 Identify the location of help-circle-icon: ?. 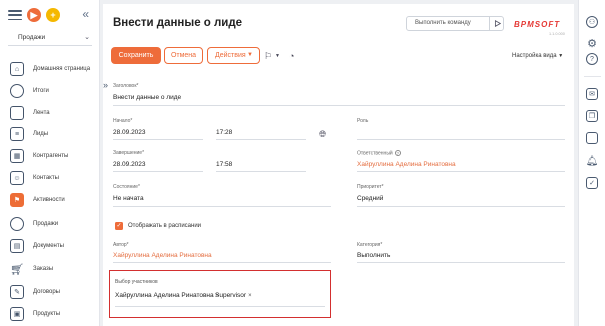
(592, 59).